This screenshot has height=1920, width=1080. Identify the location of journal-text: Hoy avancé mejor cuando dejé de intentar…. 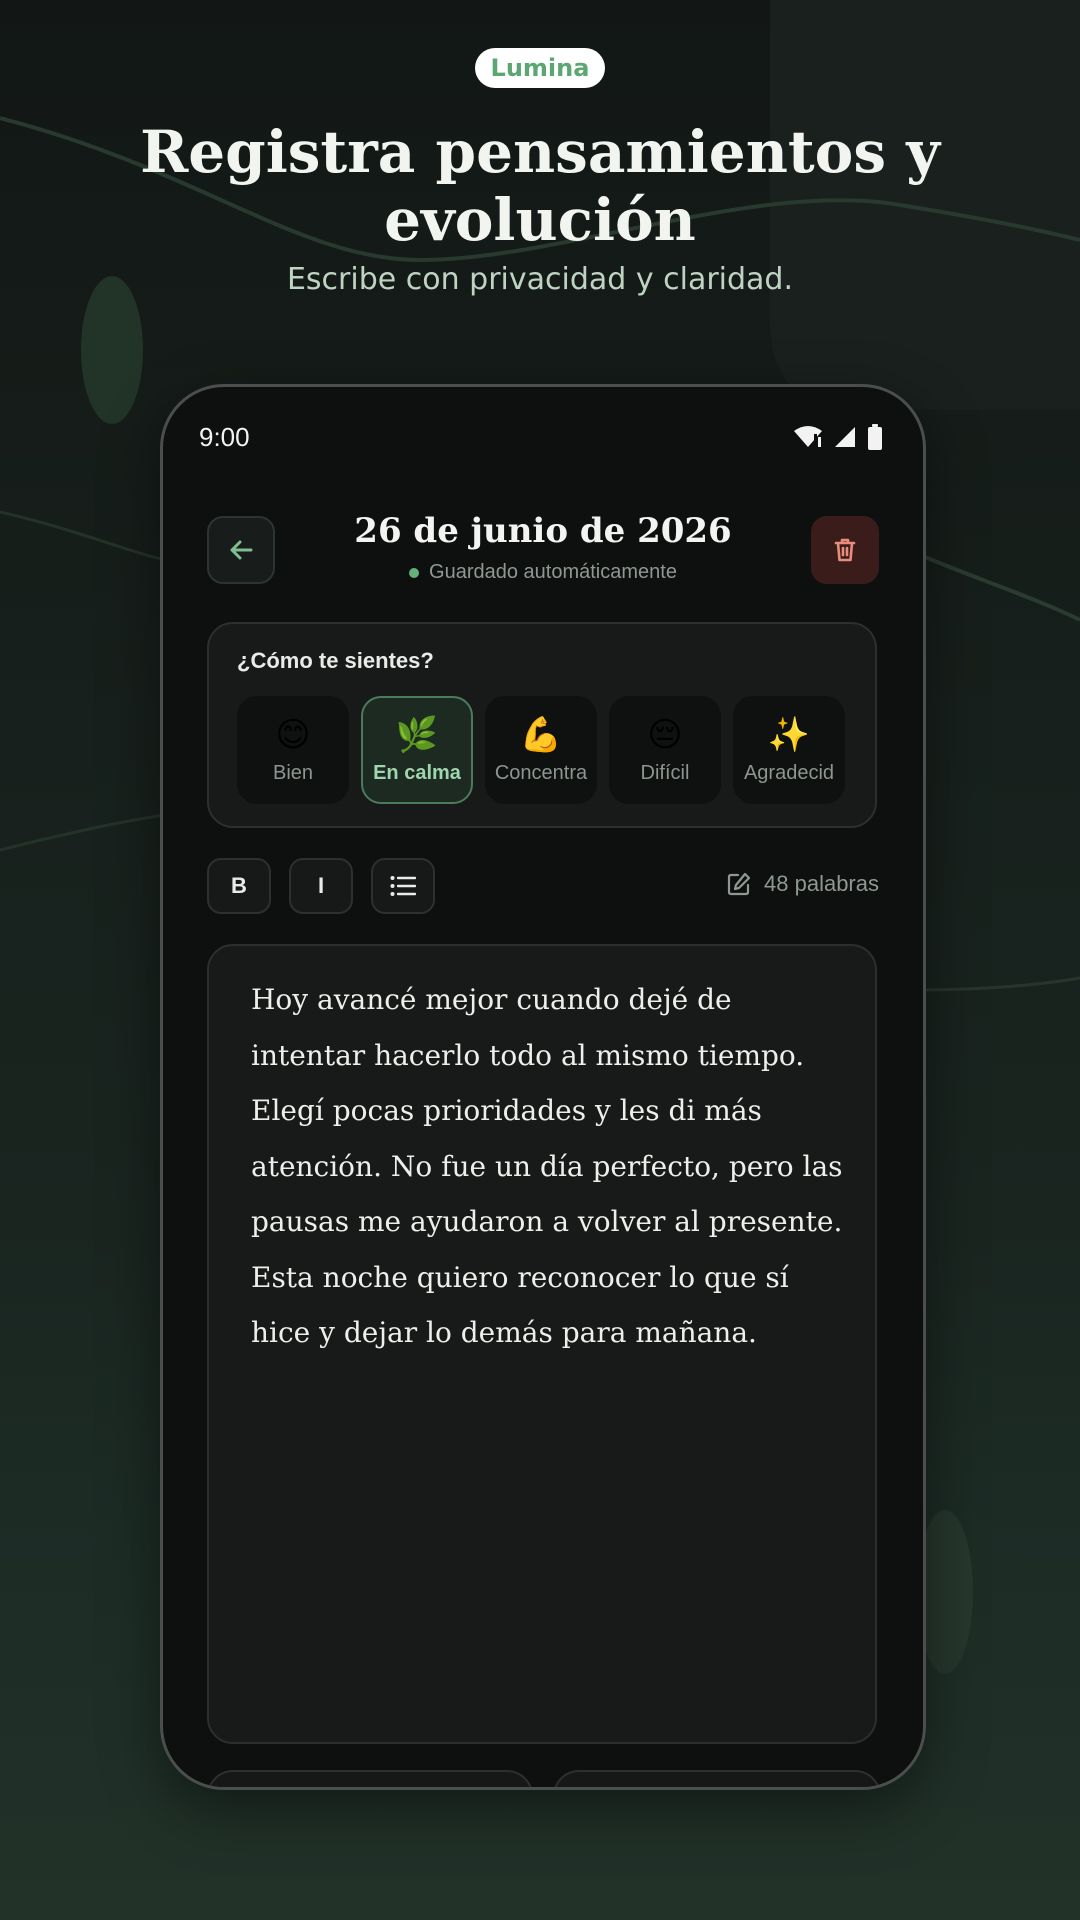
(549, 1166).